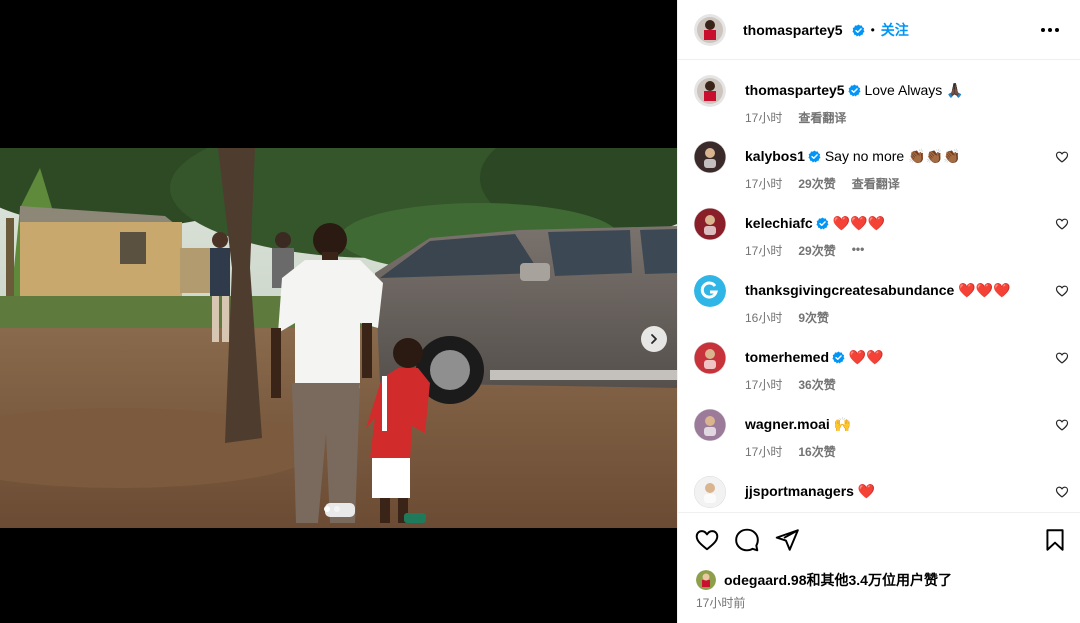 This screenshot has width=1080, height=623. Describe the element at coordinates (799, 491) in the screenshot. I see `commenter-username: jjsportmanagers` at that location.